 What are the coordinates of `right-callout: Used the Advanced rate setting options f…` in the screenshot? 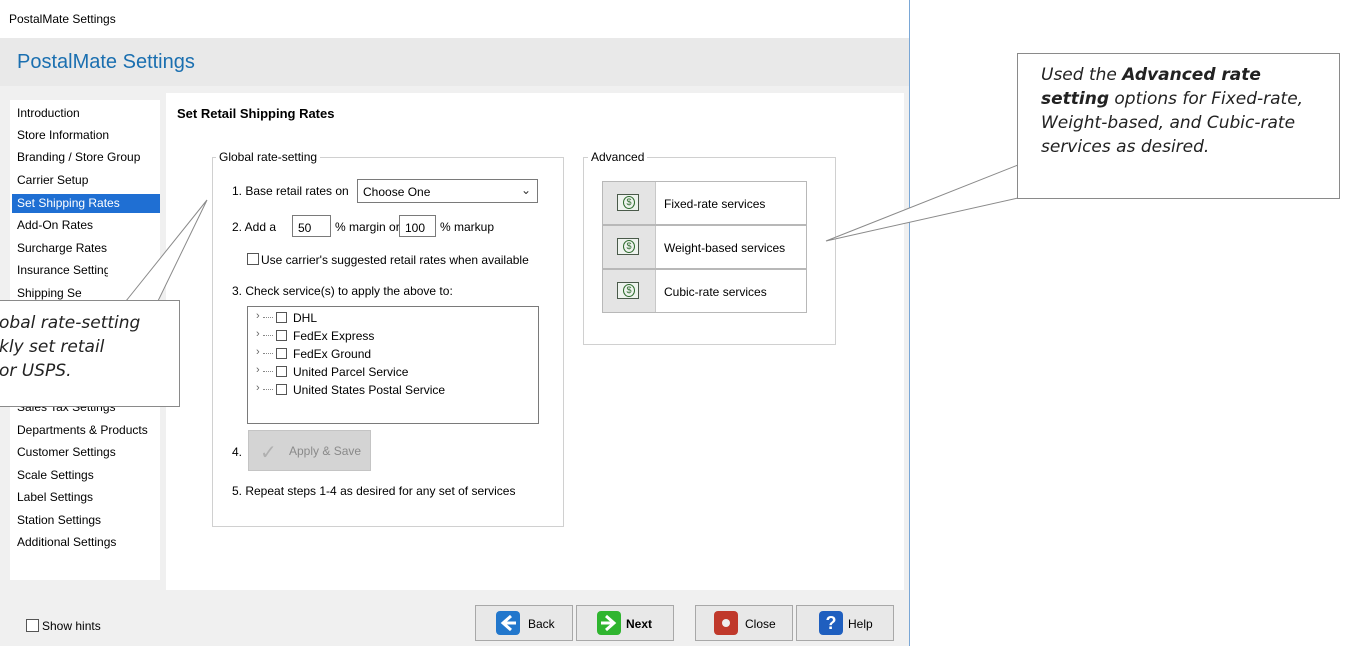 It's located at (1178, 126).